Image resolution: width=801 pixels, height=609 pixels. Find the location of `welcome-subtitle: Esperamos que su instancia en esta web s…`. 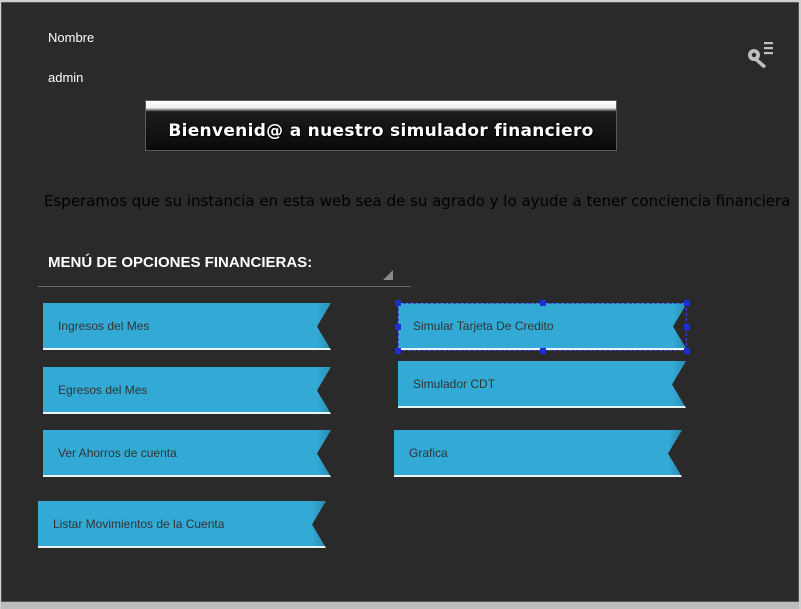

welcome-subtitle: Esperamos que su instancia en esta web s… is located at coordinates (417, 201).